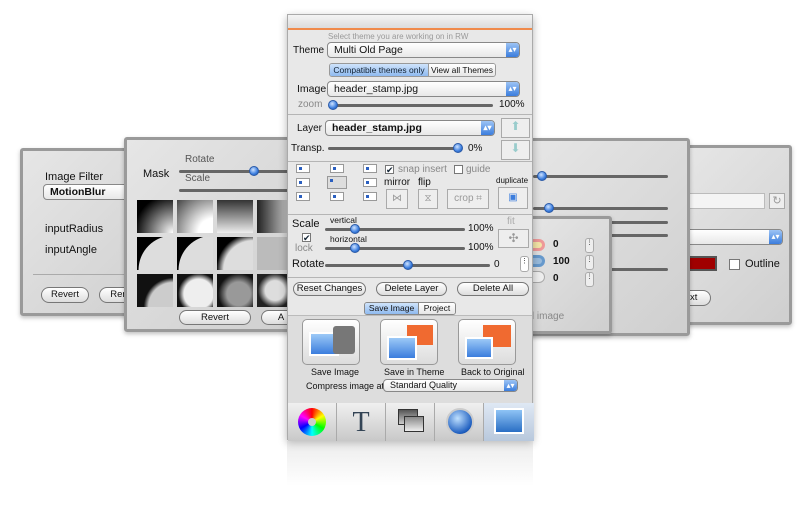  What do you see at coordinates (412, 105) in the screenshot?
I see `zoom-slider` at bounding box center [412, 105].